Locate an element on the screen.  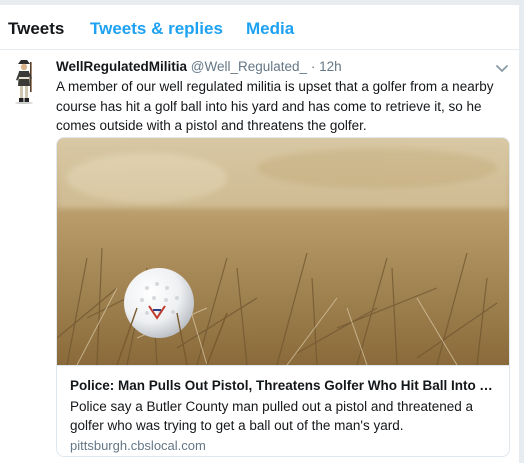
tab-tweets-and-replies: Tweets & replies is located at coordinates (156, 29).